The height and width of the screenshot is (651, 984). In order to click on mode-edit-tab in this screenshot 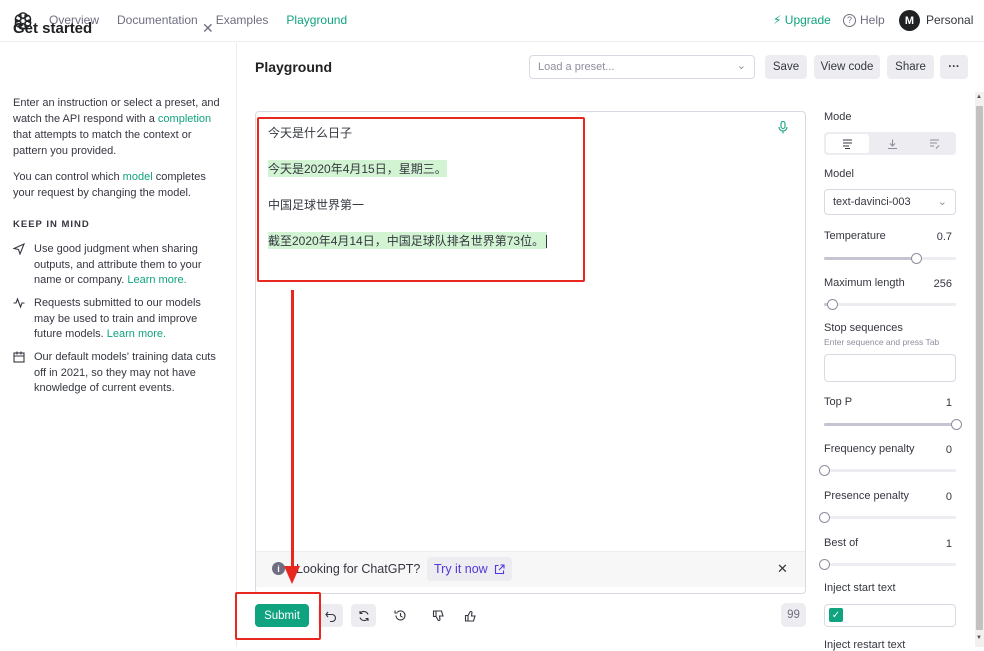, I will do `click(934, 143)`.